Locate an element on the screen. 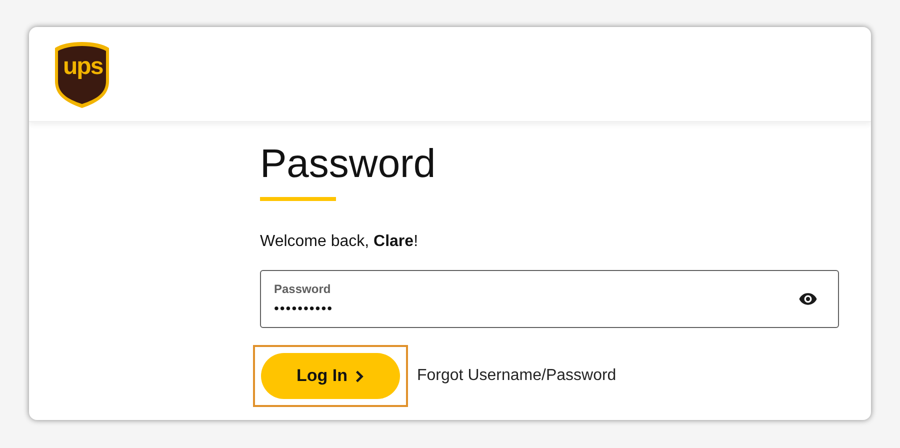  logo-text: ups is located at coordinates (83, 67).